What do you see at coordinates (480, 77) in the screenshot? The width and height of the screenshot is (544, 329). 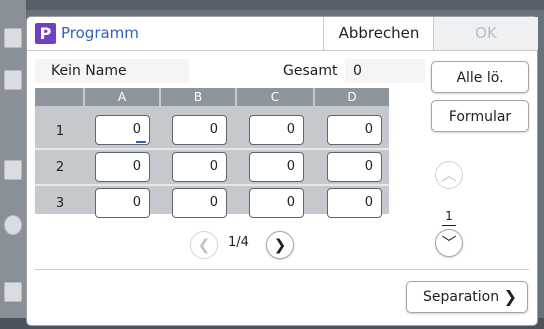 I see `clear-all-button: Alle lö.` at bounding box center [480, 77].